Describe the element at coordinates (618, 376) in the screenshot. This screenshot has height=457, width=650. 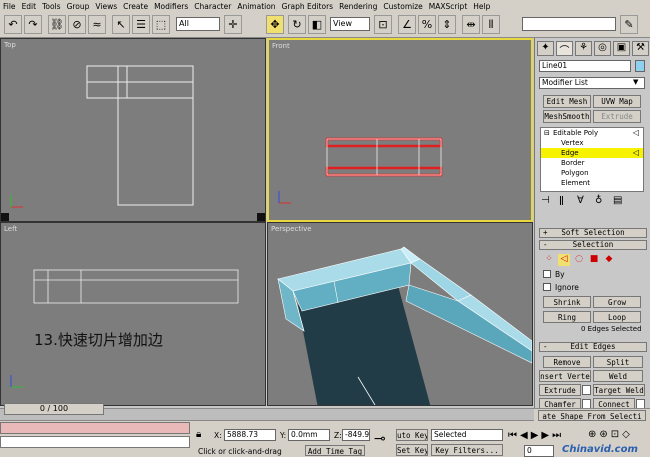
I see `weld-button: Weld` at that location.